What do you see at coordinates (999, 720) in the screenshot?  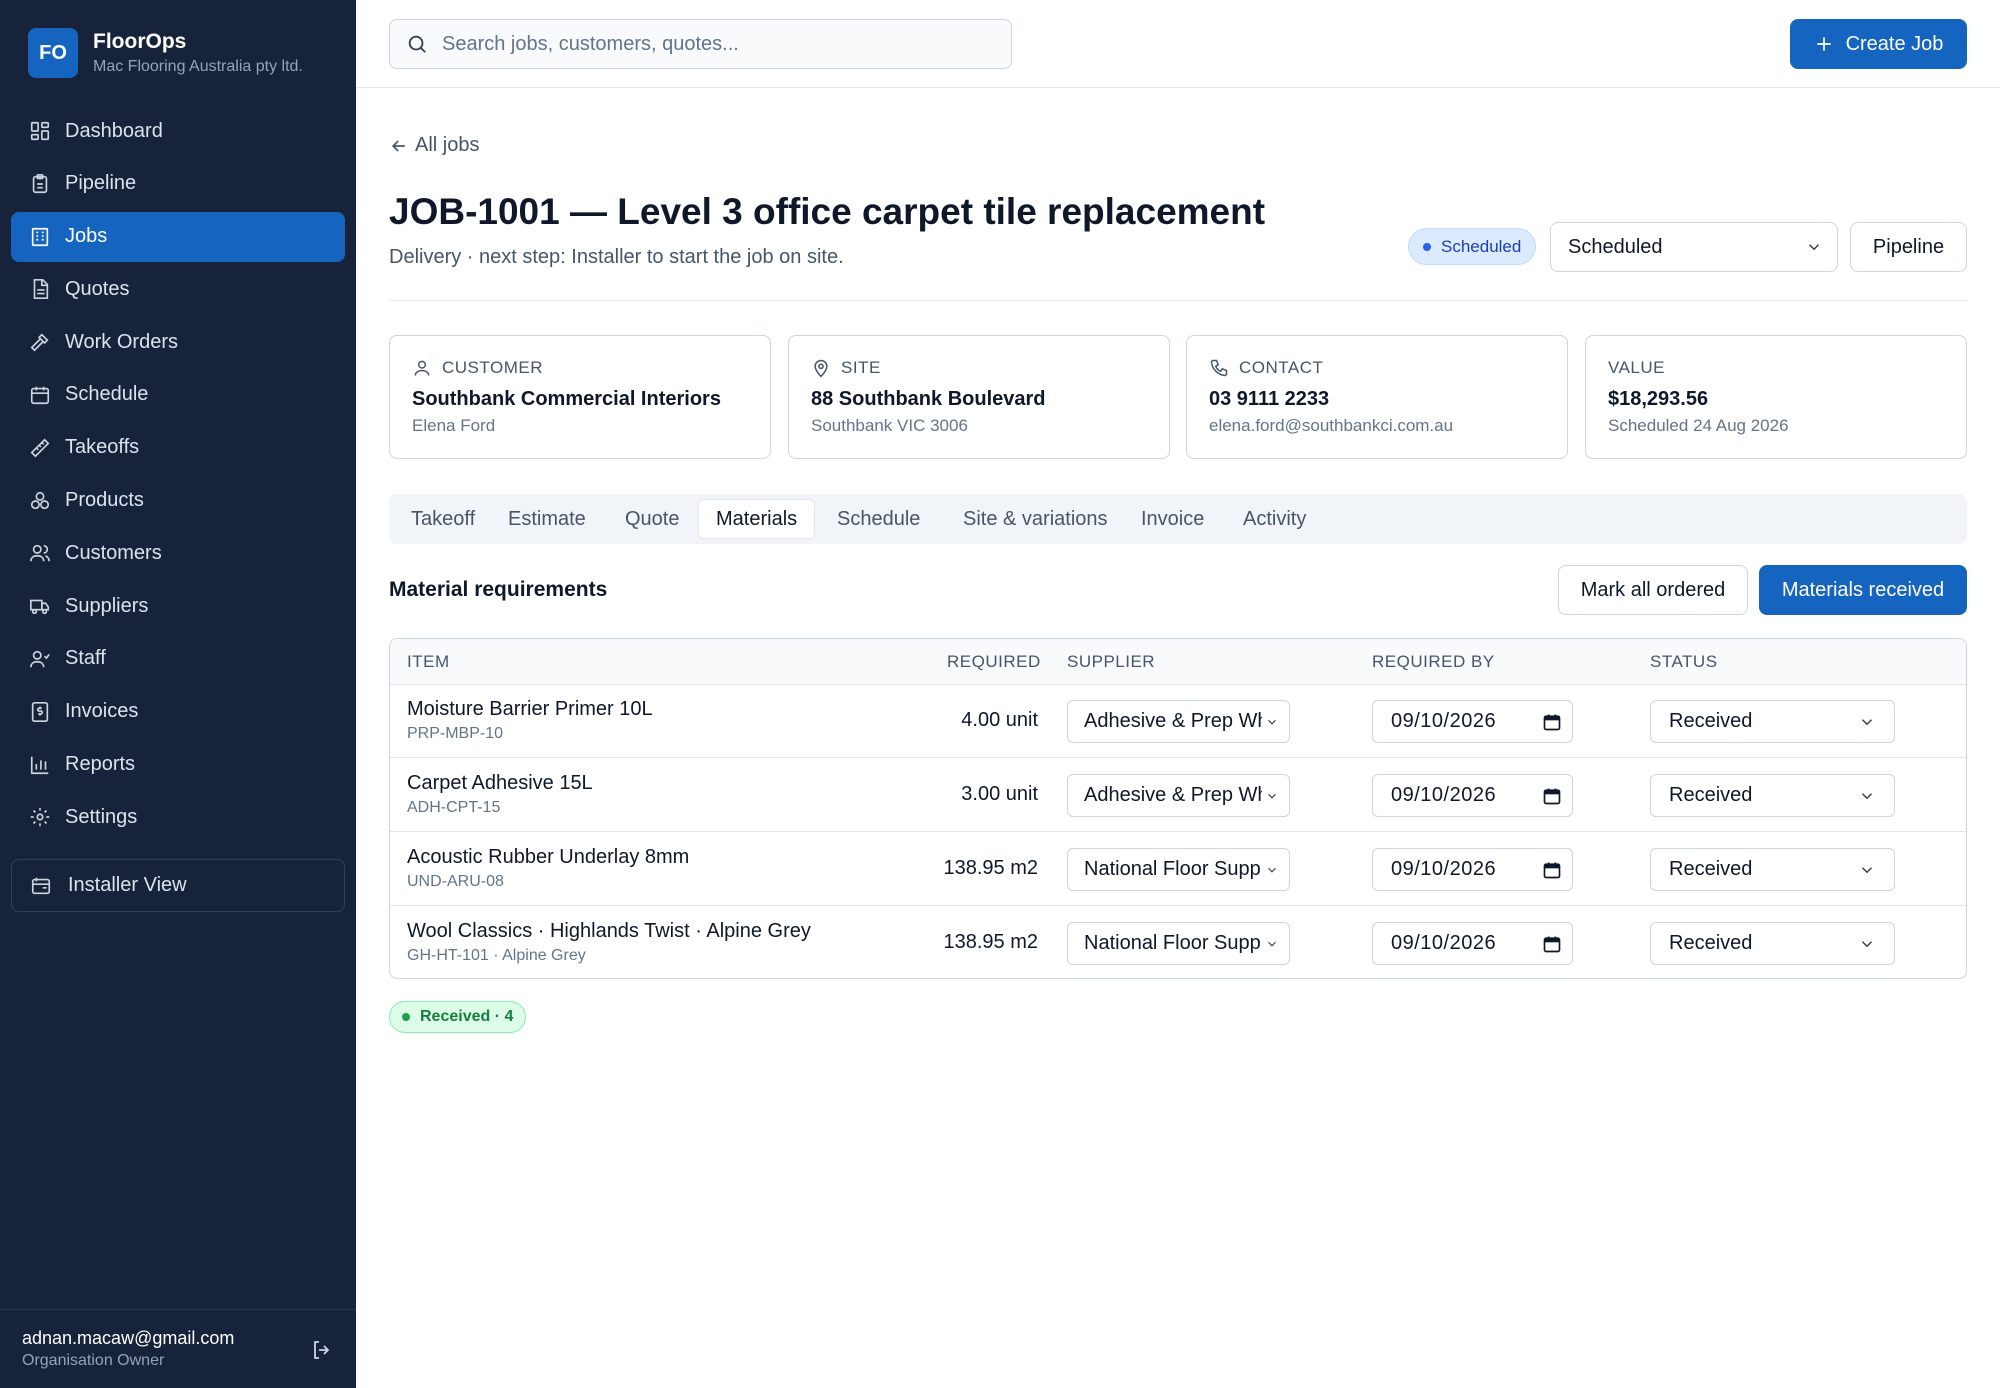 I see `required-qty: 4.00 unit` at bounding box center [999, 720].